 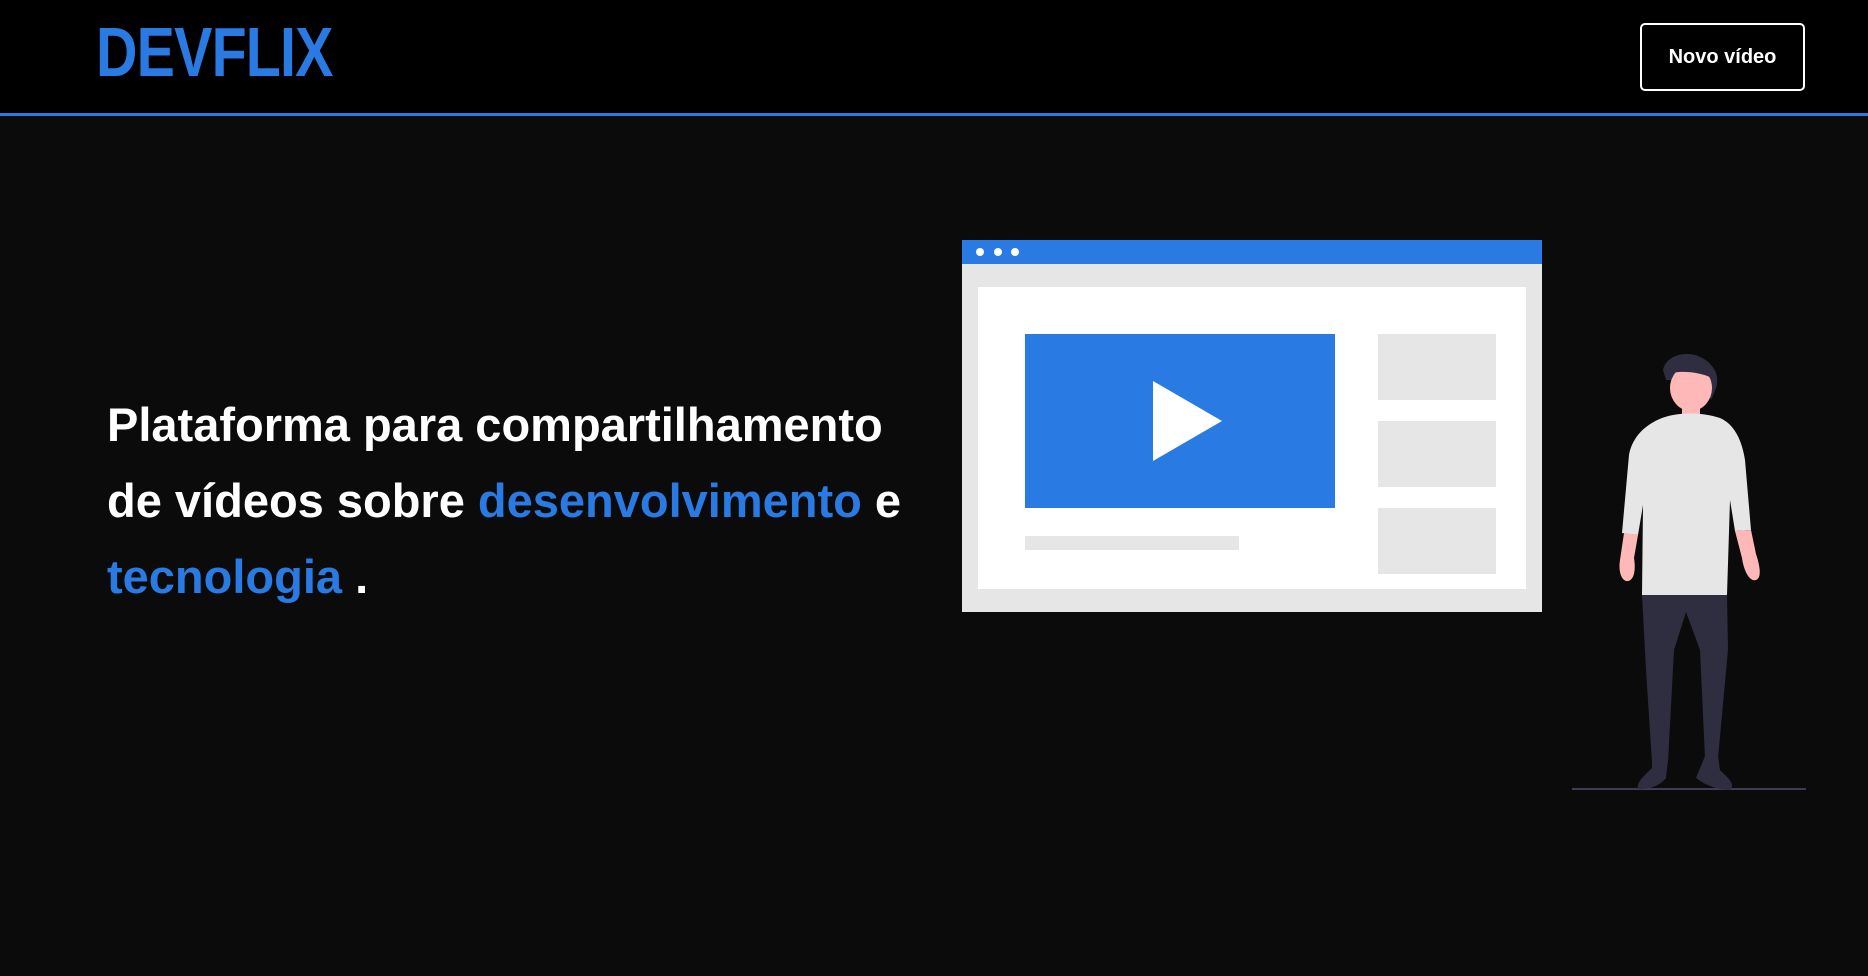 What do you see at coordinates (1252, 426) in the screenshot?
I see `video-player-illustration` at bounding box center [1252, 426].